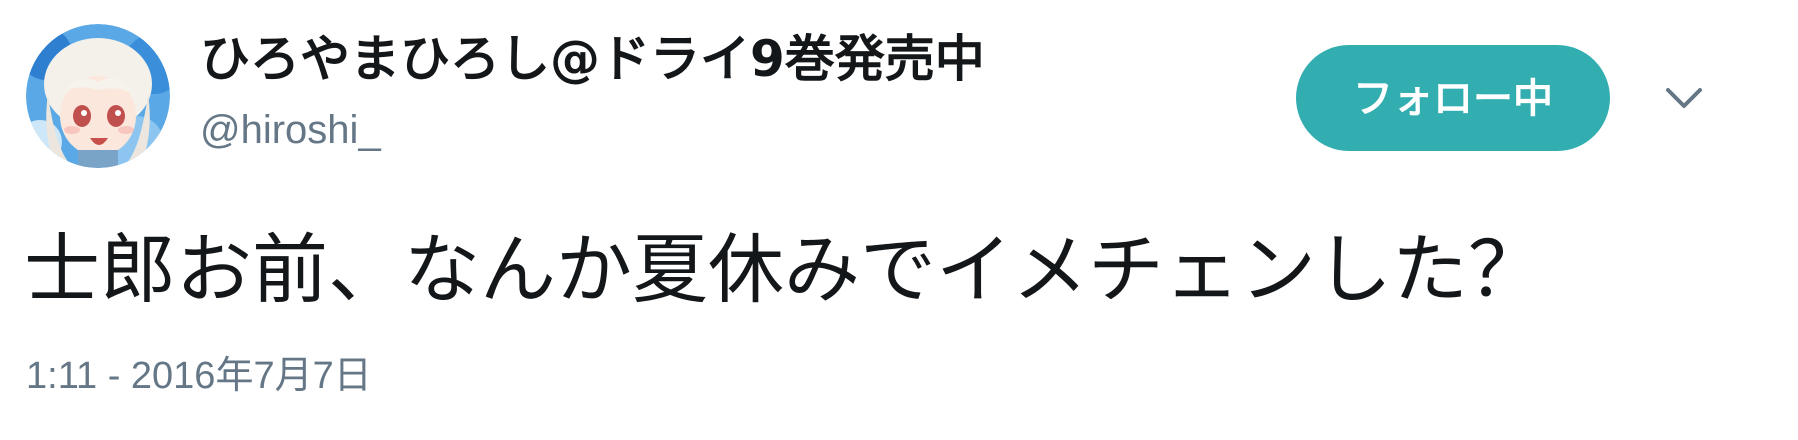  Describe the element at coordinates (592, 59) in the screenshot. I see `author-display-name: ひろやまひろし@ドライ9巻発売中` at that location.